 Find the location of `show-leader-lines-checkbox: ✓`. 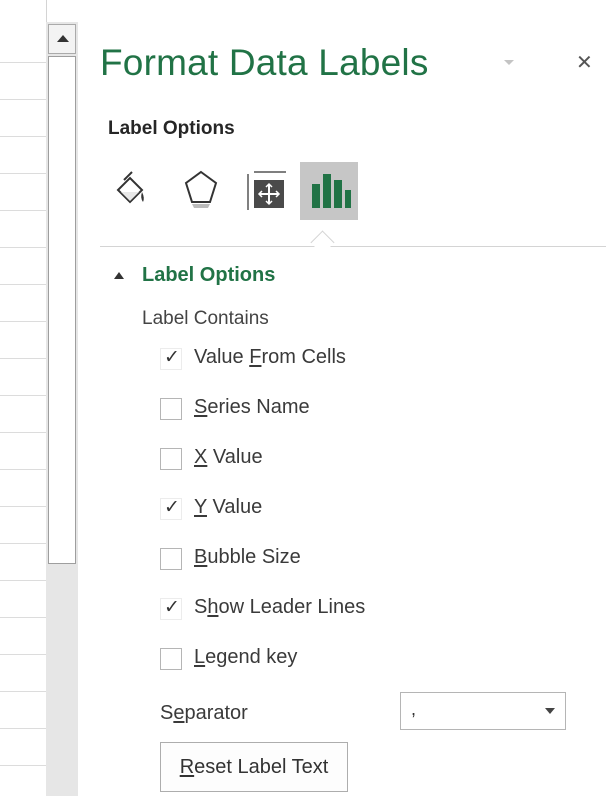

show-leader-lines-checkbox: ✓ is located at coordinates (171, 608).